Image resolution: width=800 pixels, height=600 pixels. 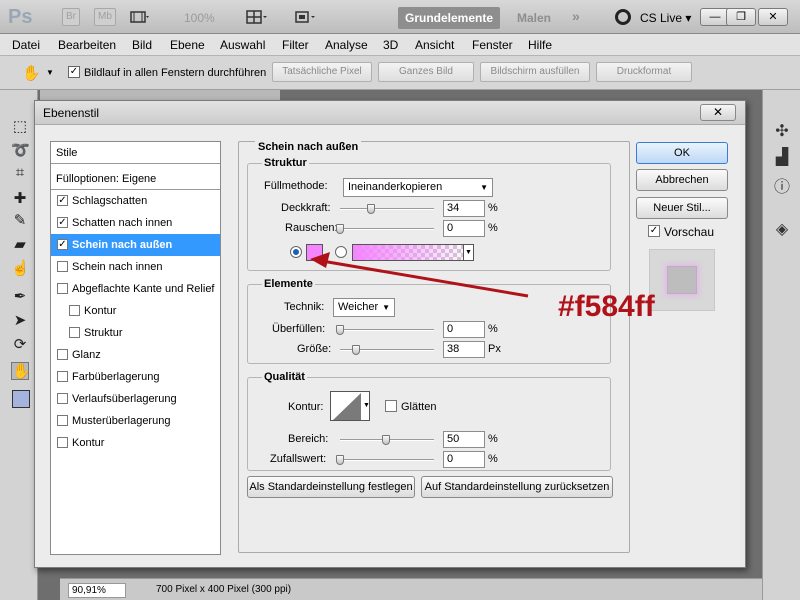 I want to click on bridge-button: Br, so click(x=71, y=17).